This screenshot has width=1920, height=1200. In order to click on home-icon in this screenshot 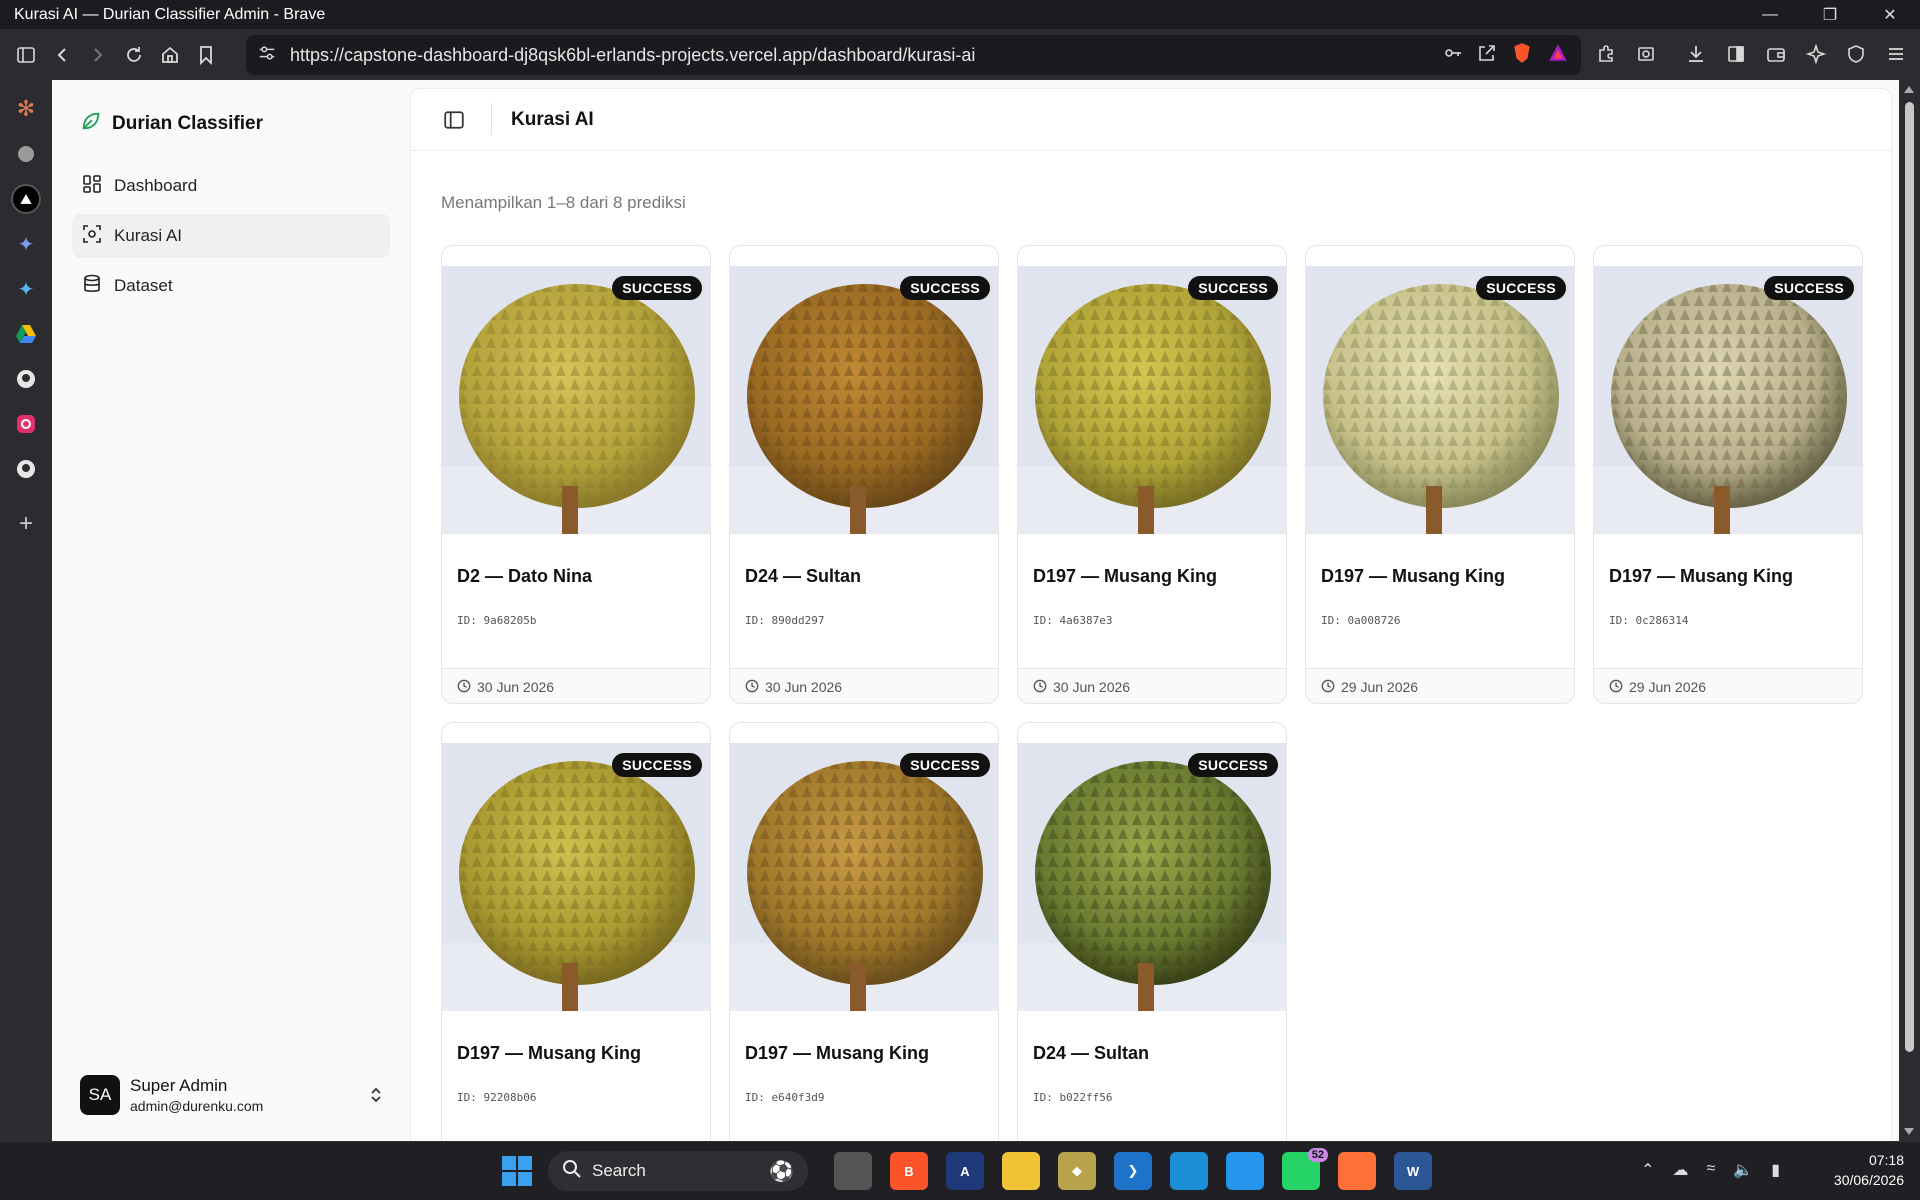, I will do `click(170, 55)`.